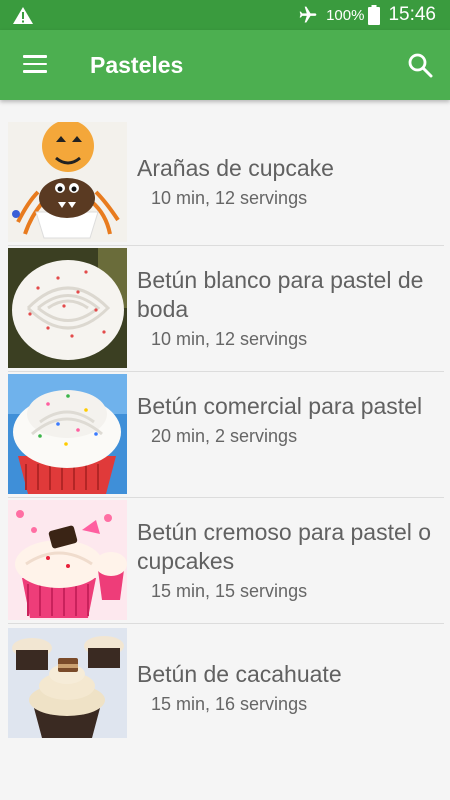 This screenshot has height=800, width=450. What do you see at coordinates (239, 674) in the screenshot?
I see `recipe-title: Betún de cacahuate` at bounding box center [239, 674].